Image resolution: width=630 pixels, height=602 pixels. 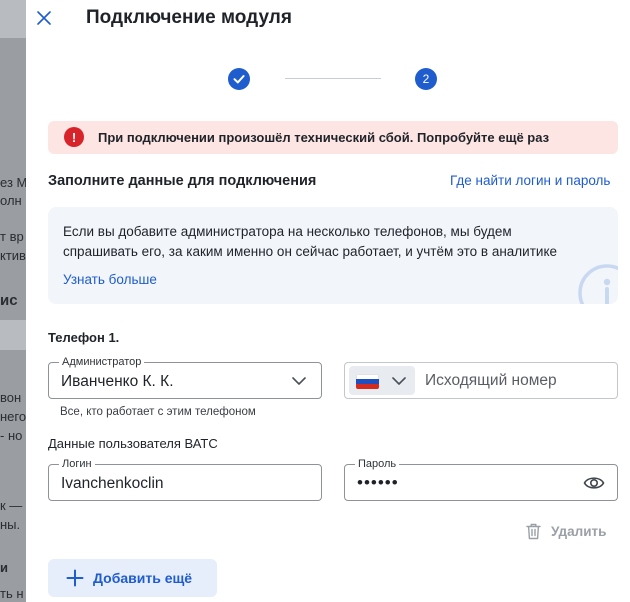 I want to click on administrator-label: Администратор, so click(x=102, y=362).